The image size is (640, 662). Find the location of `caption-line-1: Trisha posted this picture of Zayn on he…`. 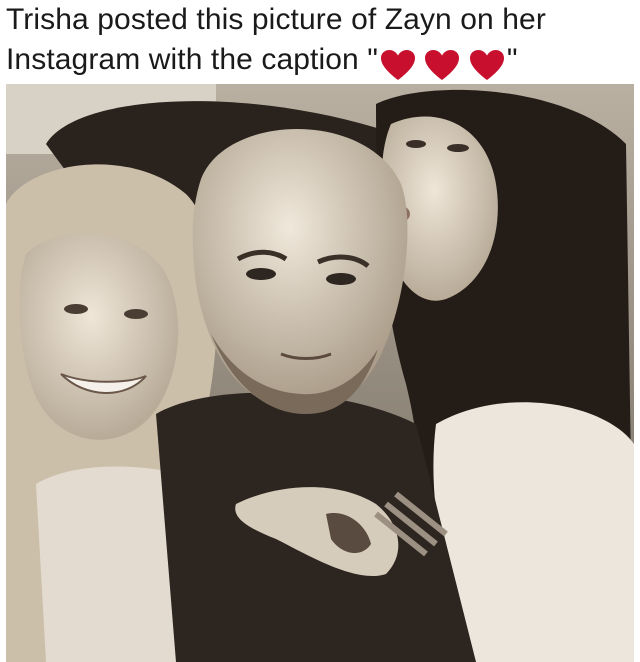

caption-line-1: Trisha posted this picture of Zayn on he… is located at coordinates (276, 19).